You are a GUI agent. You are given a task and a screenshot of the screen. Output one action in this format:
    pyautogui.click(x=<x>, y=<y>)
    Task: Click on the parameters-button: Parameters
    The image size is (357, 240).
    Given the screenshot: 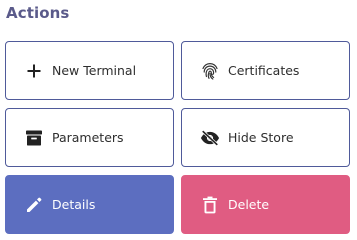 What is the action you would take?
    pyautogui.click(x=89, y=137)
    